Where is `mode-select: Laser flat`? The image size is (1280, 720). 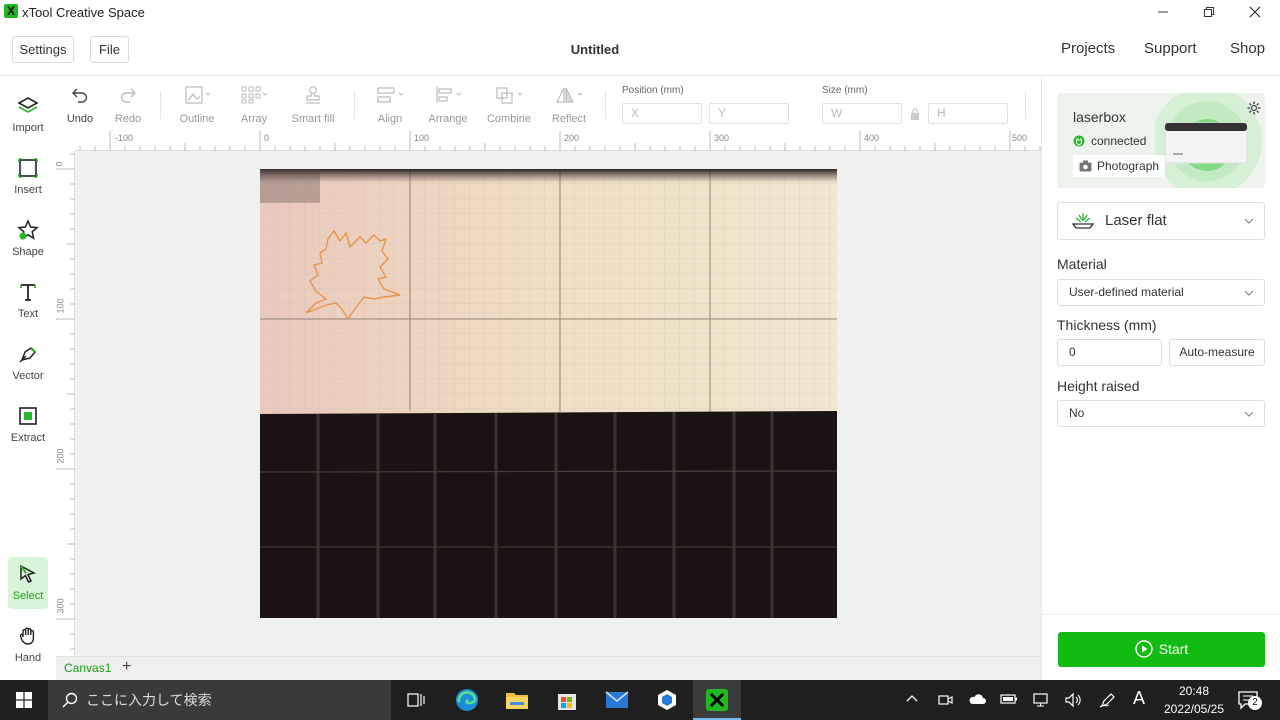
mode-select: Laser flat is located at coordinates (1161, 221).